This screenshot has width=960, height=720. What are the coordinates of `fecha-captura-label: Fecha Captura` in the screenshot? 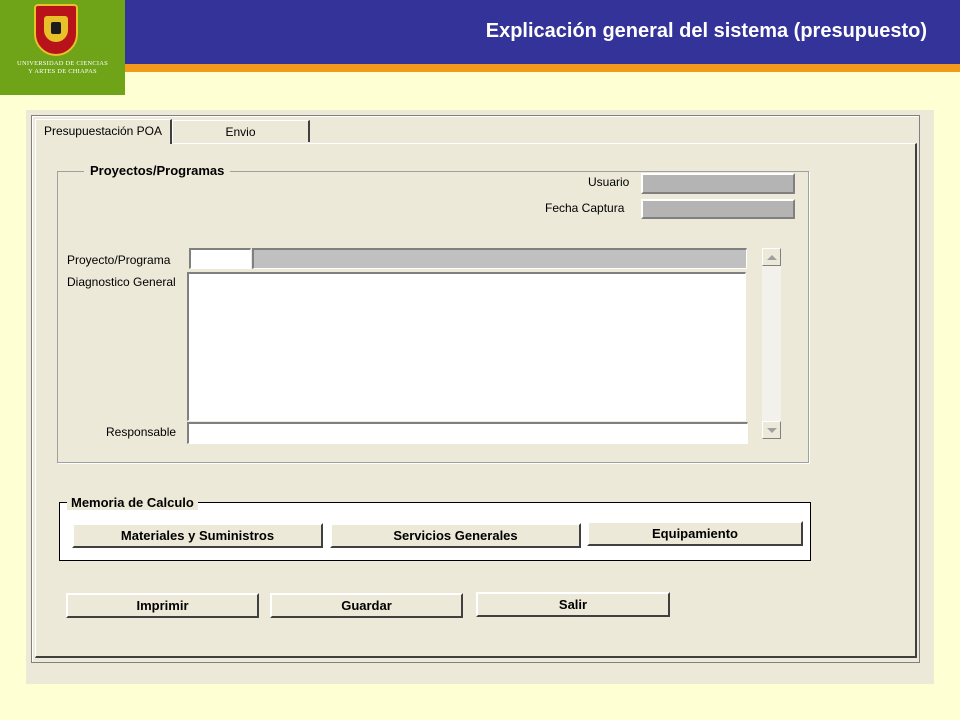 It's located at (585, 208).